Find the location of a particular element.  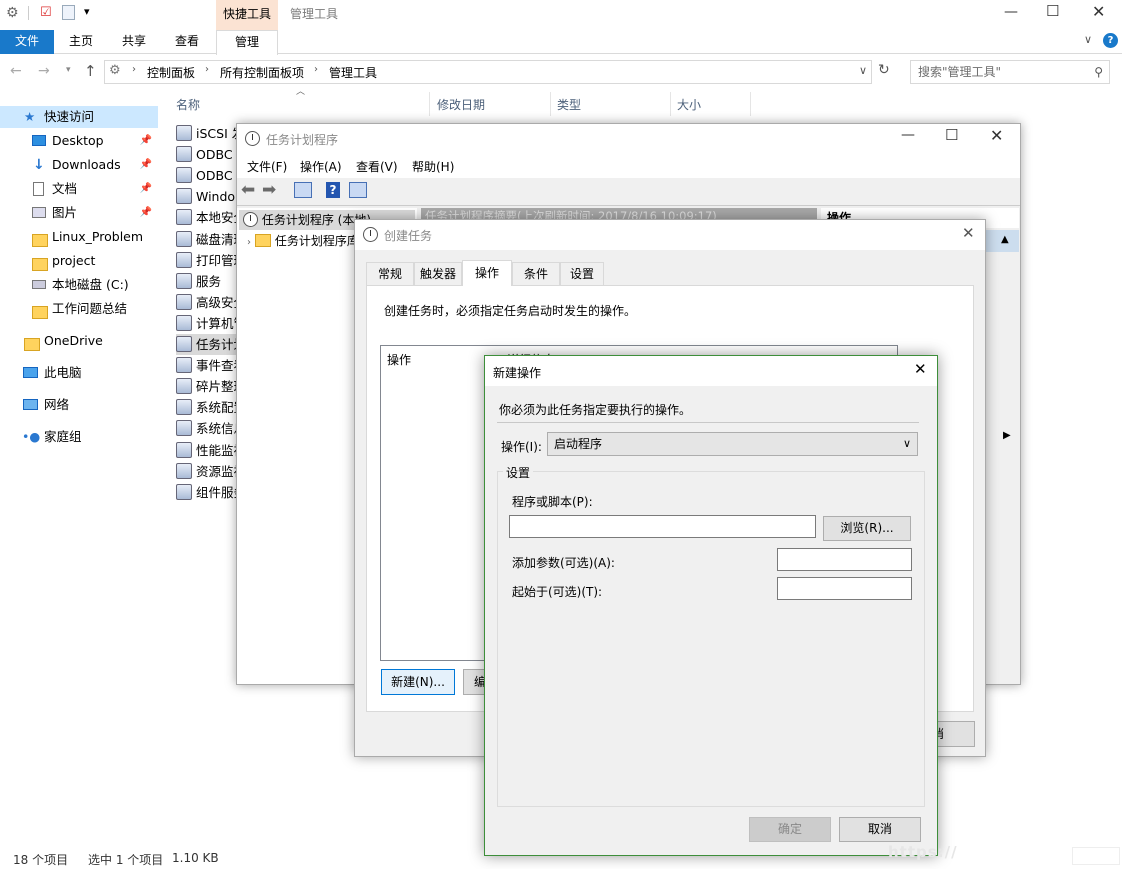

ribbon-expand-icon: ∨ is located at coordinates (1088, 39).